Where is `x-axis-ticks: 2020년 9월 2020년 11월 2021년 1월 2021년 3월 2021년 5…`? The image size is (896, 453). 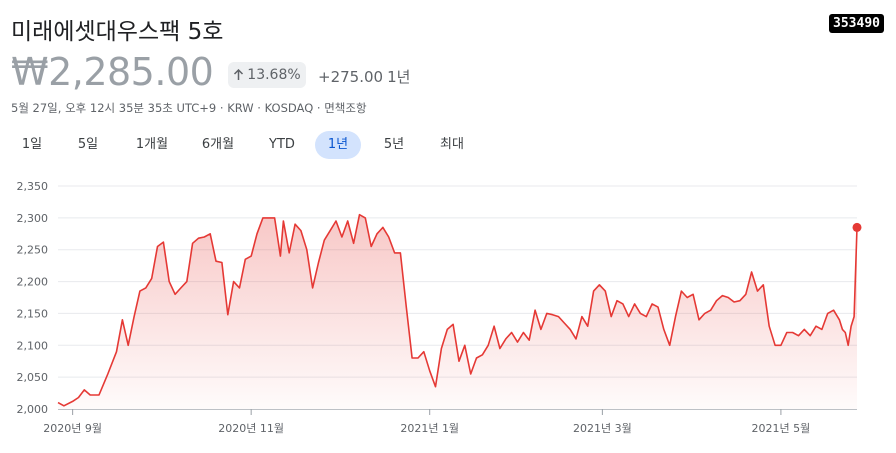 x-axis-ticks: 2020년 9월 2020년 11월 2021년 1월 2021년 3월 2021년 5… is located at coordinates (426, 422).